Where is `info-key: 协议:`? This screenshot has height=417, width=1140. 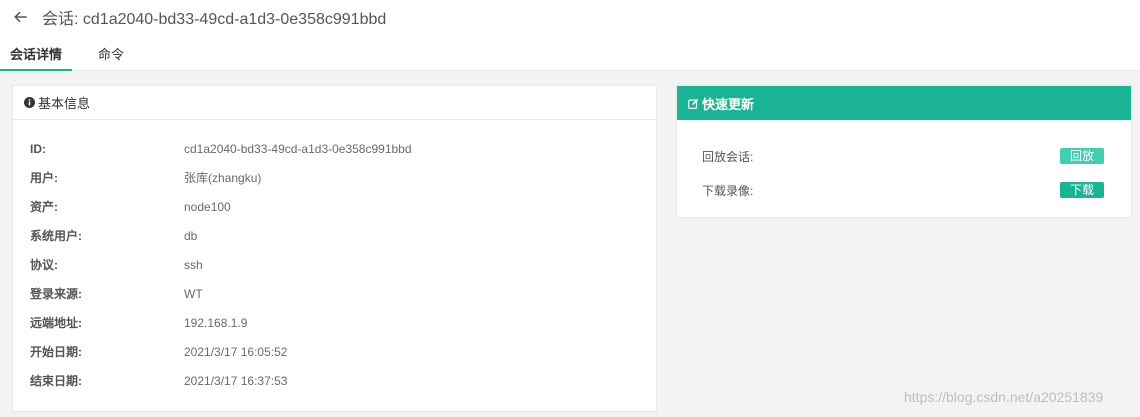 info-key: 协议: is located at coordinates (44, 265).